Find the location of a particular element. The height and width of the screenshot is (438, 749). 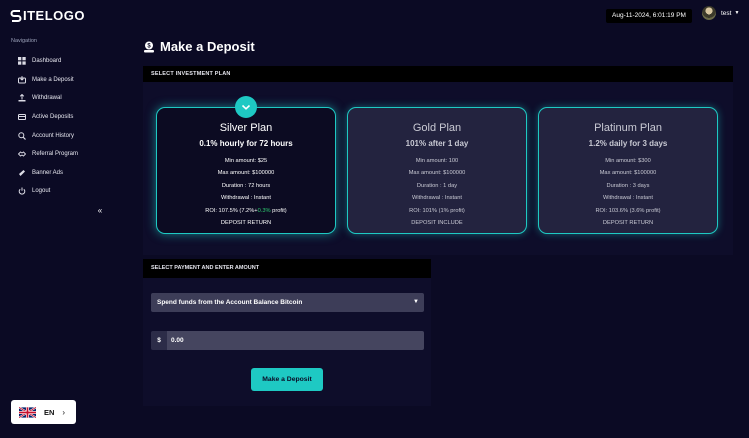

deposit-icon is located at coordinates (22, 79).